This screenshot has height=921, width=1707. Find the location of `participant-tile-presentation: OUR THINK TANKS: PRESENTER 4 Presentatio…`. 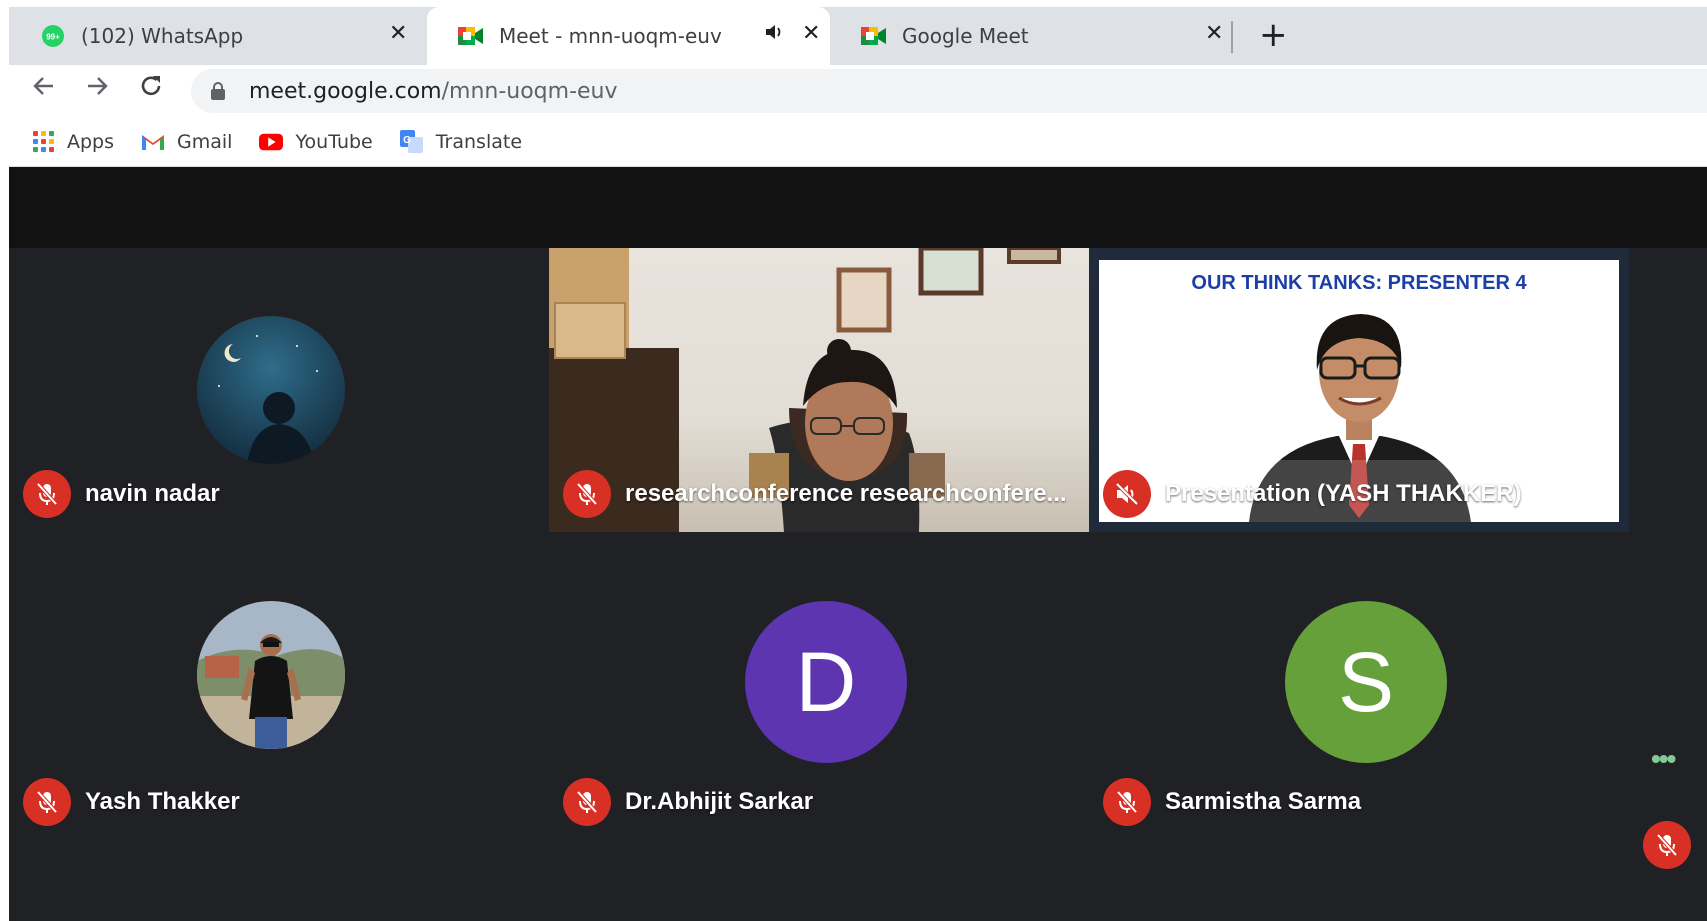

participant-tile-presentation: OUR THINK TANKS: PRESENTER 4 Presentatio… is located at coordinates (1359, 390).